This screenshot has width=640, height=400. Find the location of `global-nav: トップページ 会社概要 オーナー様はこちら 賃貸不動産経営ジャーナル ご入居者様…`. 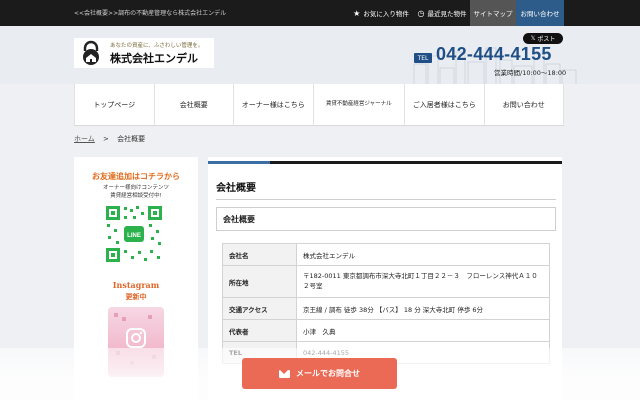

global-nav: トップページ 会社概要 オーナー様はこちら 賃貸不動産経営ジャーナル ご入居者様… is located at coordinates (319, 105).